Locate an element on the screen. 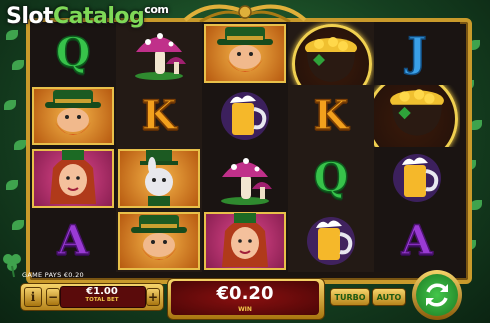 The width and height of the screenshot is (490, 323). spin-button is located at coordinates (437, 295).